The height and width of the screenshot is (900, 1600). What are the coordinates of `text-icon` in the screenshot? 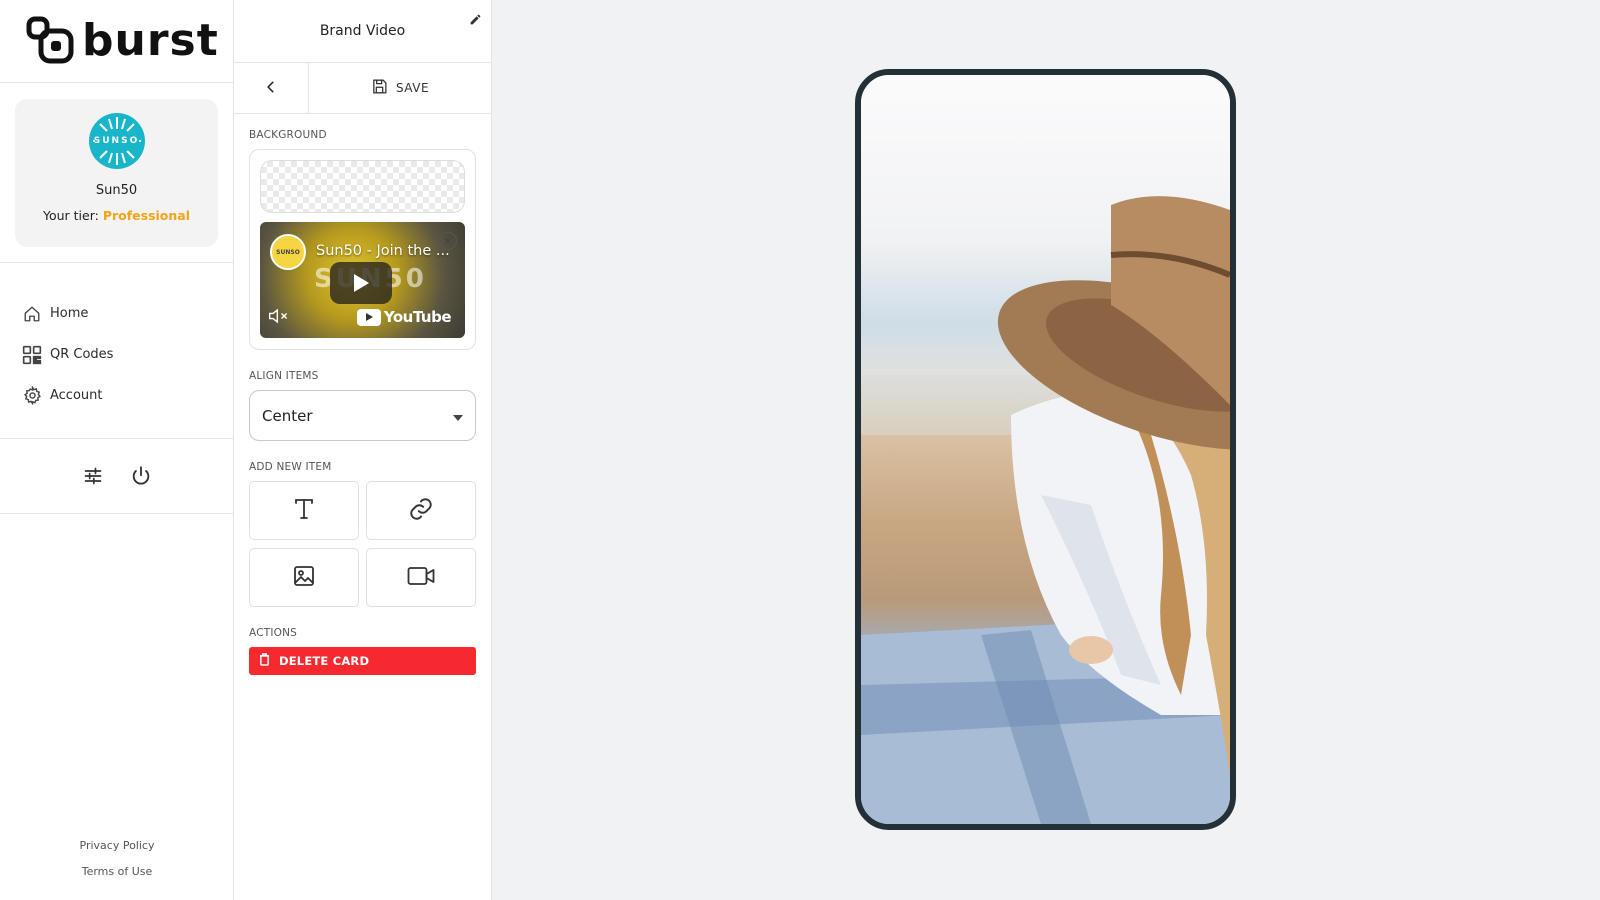 It's located at (304, 511).